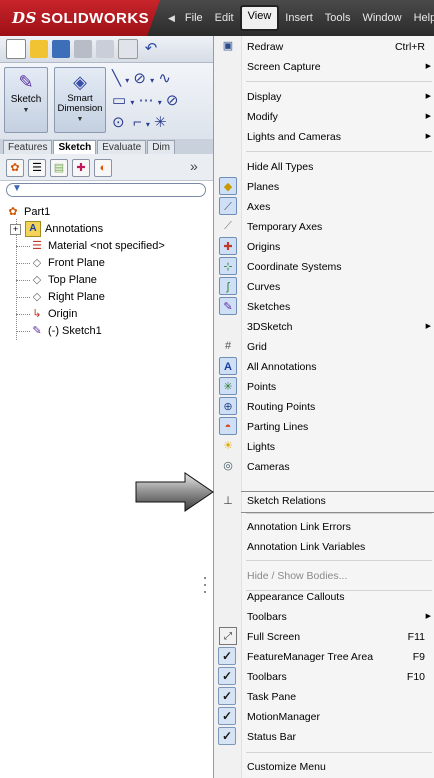 This screenshot has height=778, width=434. What do you see at coordinates (228, 346) in the screenshot?
I see `grid-icon: #` at bounding box center [228, 346].